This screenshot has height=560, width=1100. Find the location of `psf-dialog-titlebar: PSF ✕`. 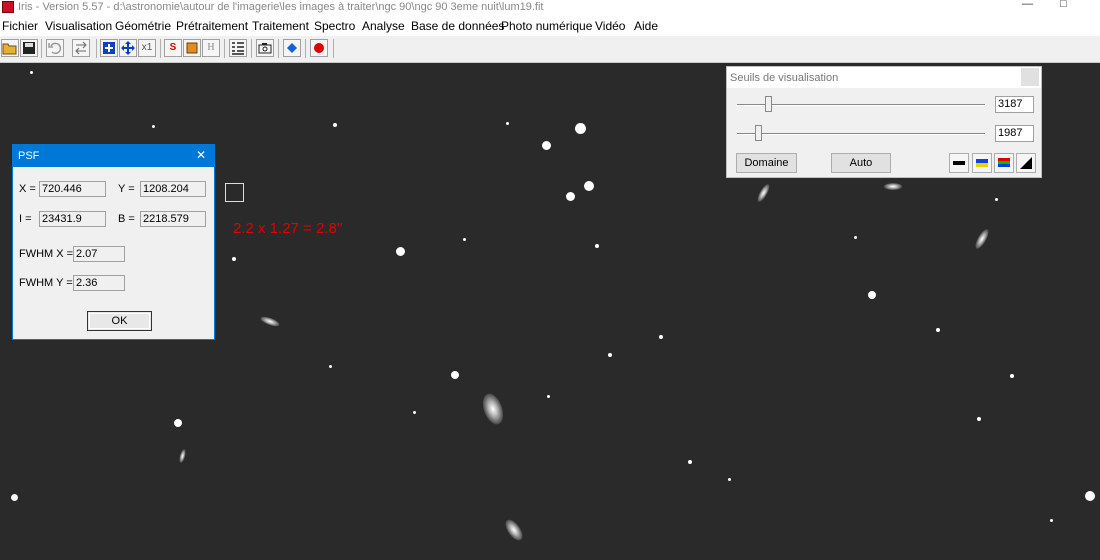

psf-dialog-titlebar: PSF ✕ is located at coordinates (113, 156).